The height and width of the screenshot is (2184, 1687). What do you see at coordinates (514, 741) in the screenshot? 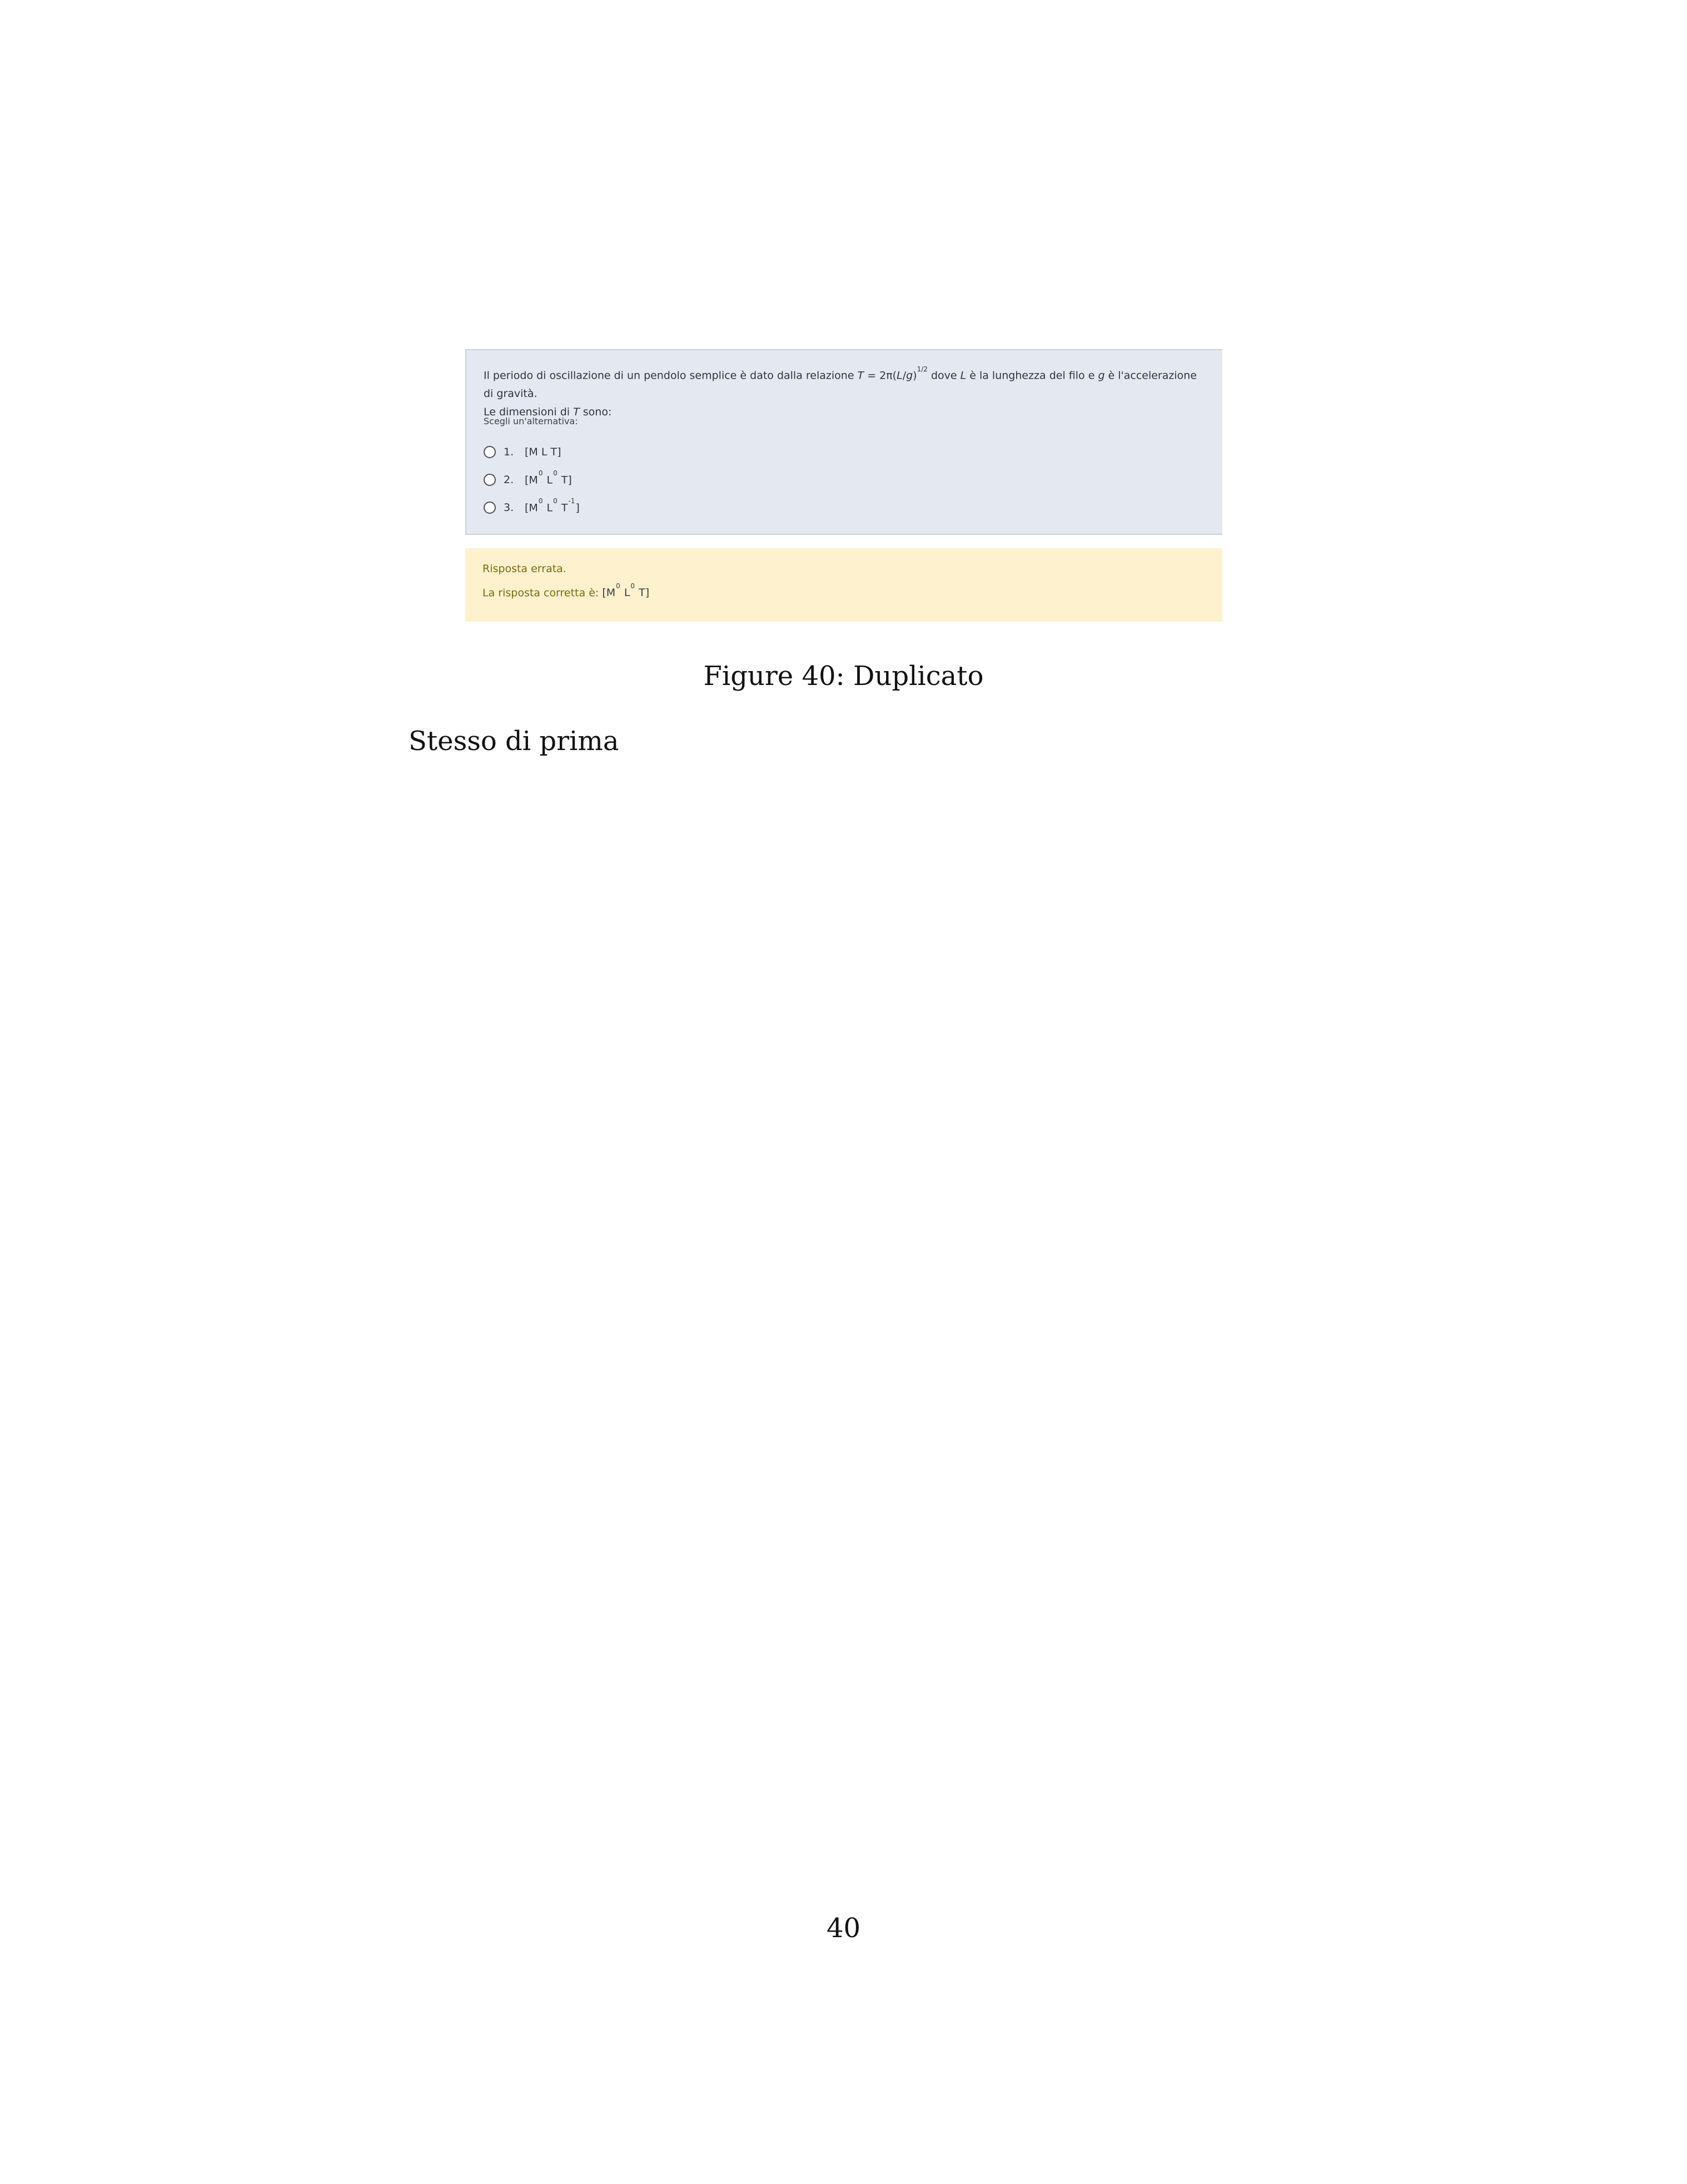
I see `body-paragraph: Stesso di prima` at bounding box center [514, 741].